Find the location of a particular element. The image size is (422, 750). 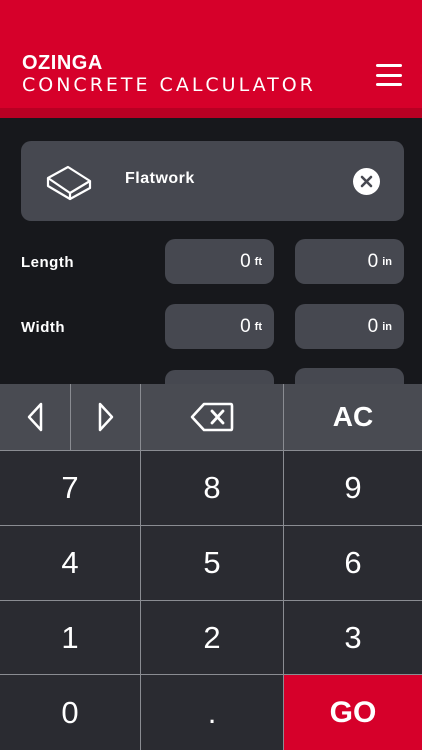

width-feet-input: 0 ft is located at coordinates (219, 326).